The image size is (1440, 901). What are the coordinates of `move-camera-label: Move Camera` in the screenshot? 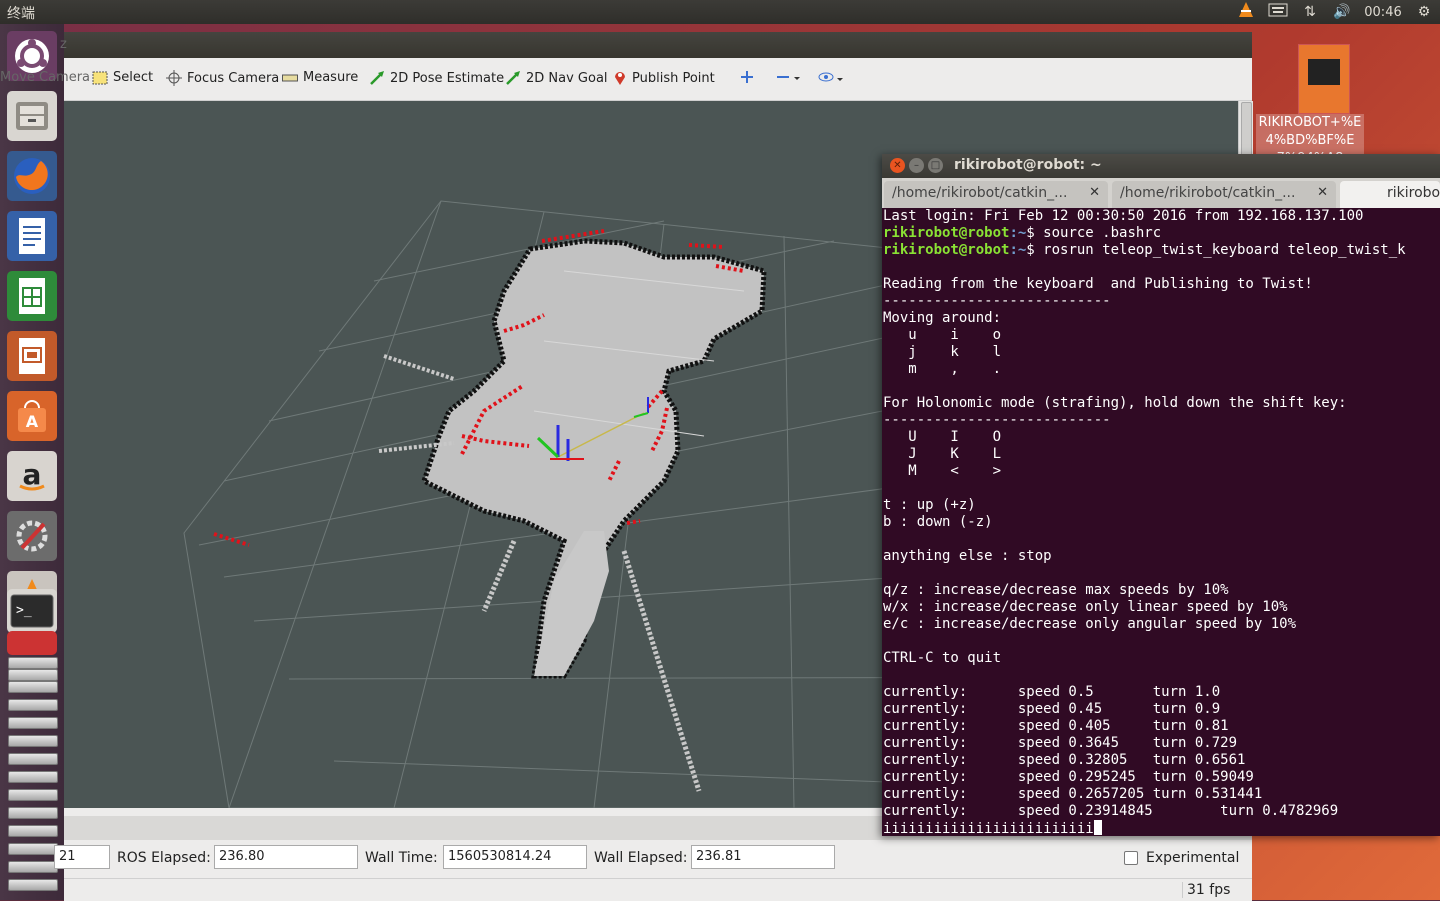 It's located at (45, 77).